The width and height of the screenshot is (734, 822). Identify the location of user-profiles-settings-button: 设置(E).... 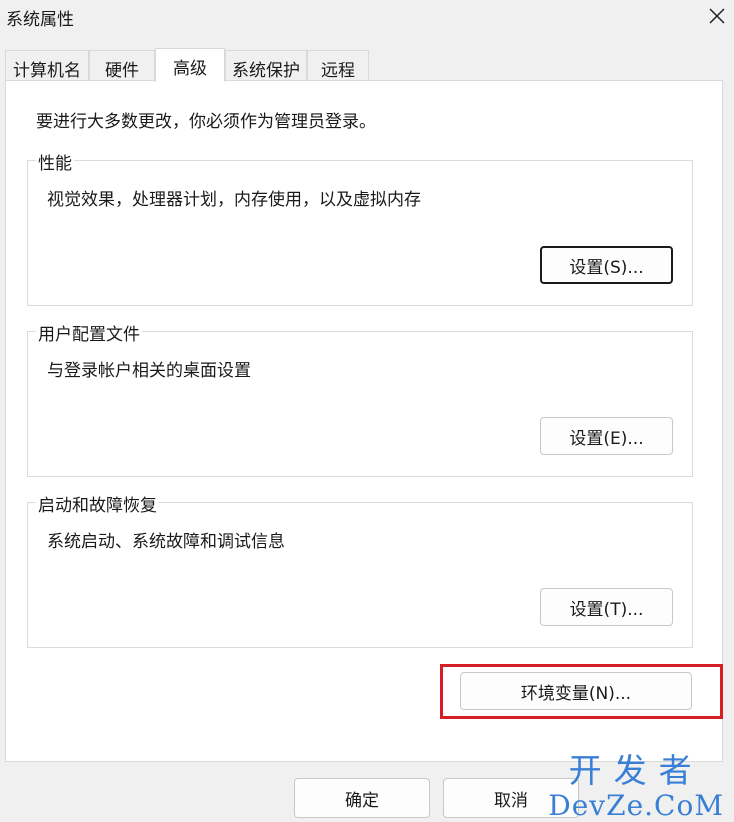
(606, 436).